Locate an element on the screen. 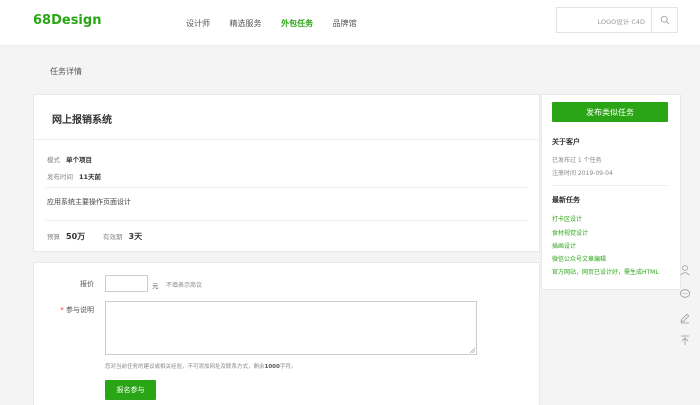  description-label: * 参与说明 is located at coordinates (69, 310).